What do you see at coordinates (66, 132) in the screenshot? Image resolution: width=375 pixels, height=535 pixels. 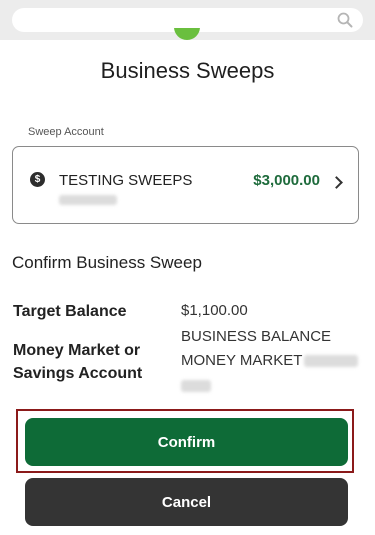 I see `sweep-account-label: Sweep Account` at bounding box center [66, 132].